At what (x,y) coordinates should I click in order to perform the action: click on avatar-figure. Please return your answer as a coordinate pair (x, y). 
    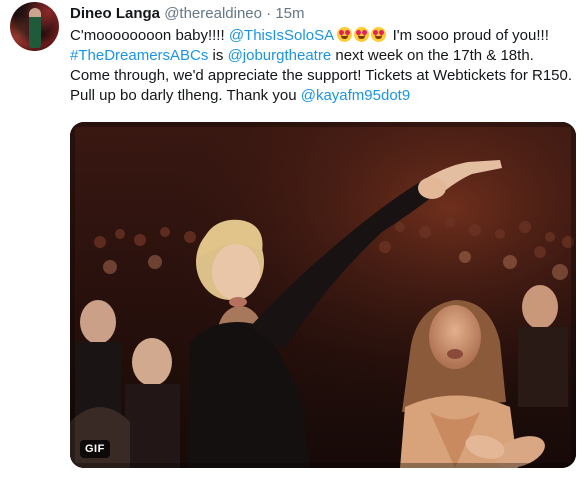
    Looking at the image, I should click on (35, 28).